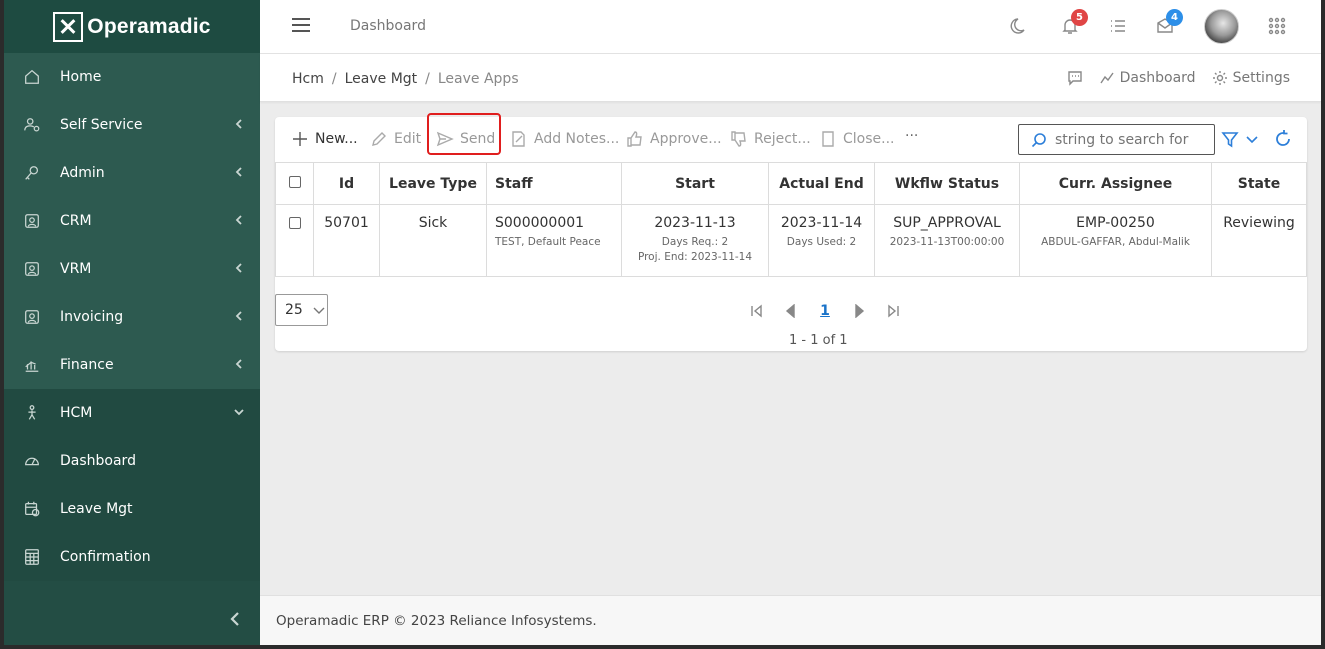 Image resolution: width=1325 pixels, height=649 pixels. I want to click on home-icon, so click(32, 77).